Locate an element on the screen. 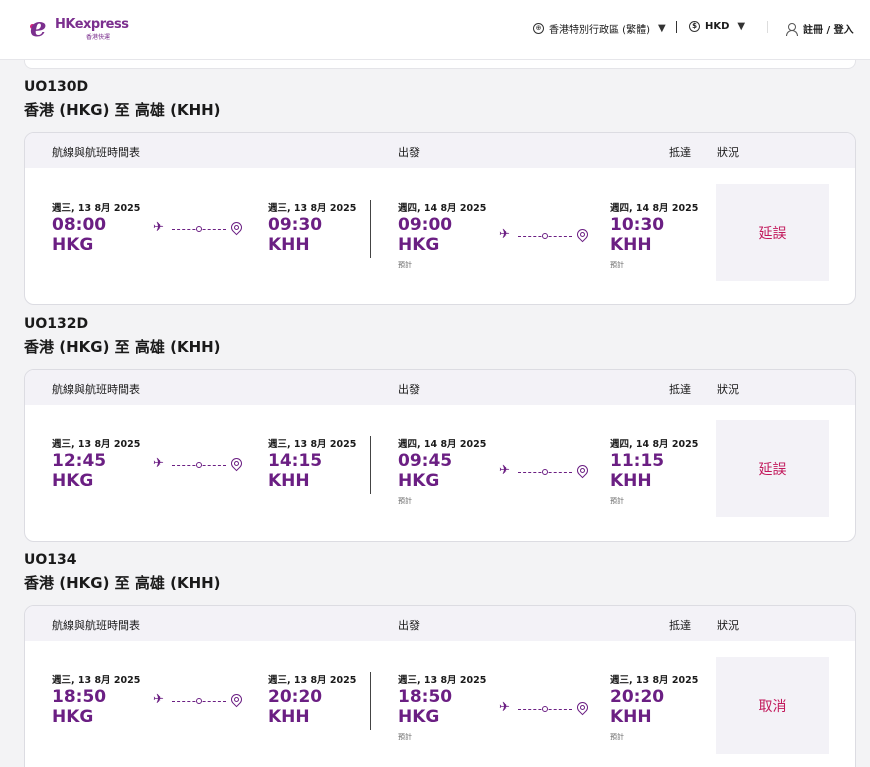 This screenshot has height=767, width=870. estimated-arrival: 週三, 13 8月 2025 20:20 KHH 預計 is located at coordinates (654, 707).